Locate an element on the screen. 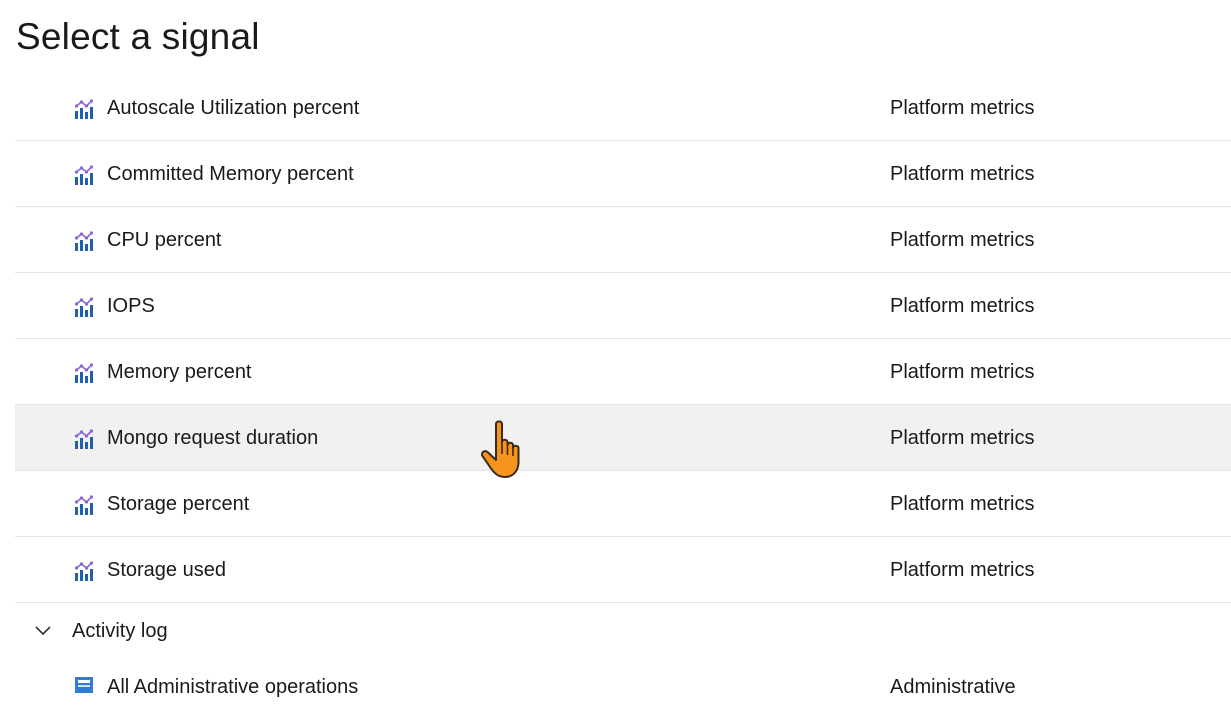  signal-name: IOPS is located at coordinates (131, 306).